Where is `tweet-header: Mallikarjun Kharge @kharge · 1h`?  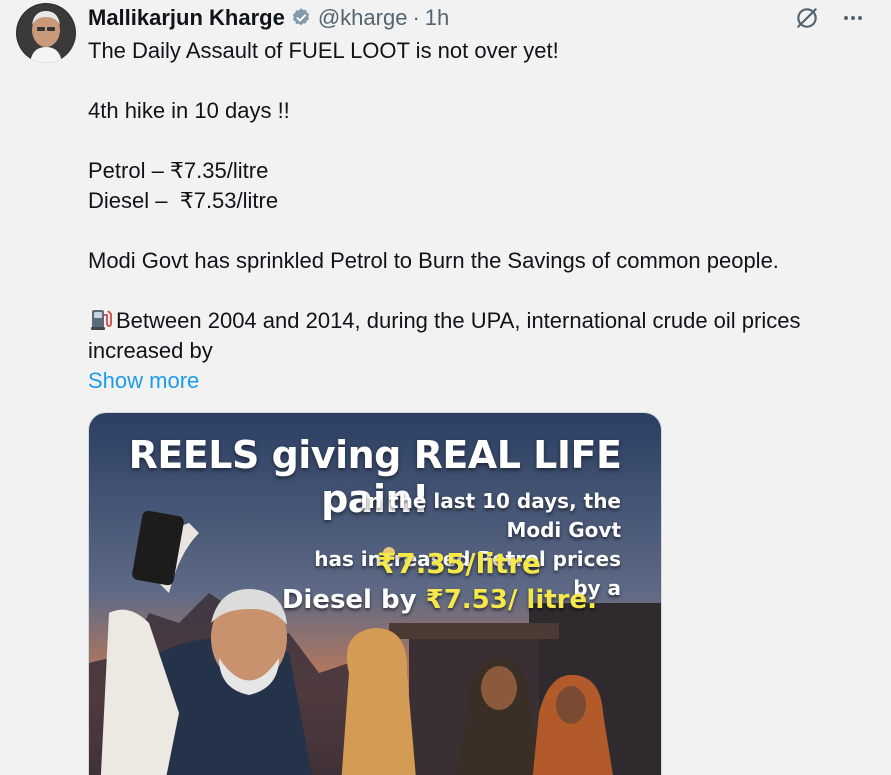 tweet-header: Mallikarjun Kharge @kharge · 1h is located at coordinates (268, 18).